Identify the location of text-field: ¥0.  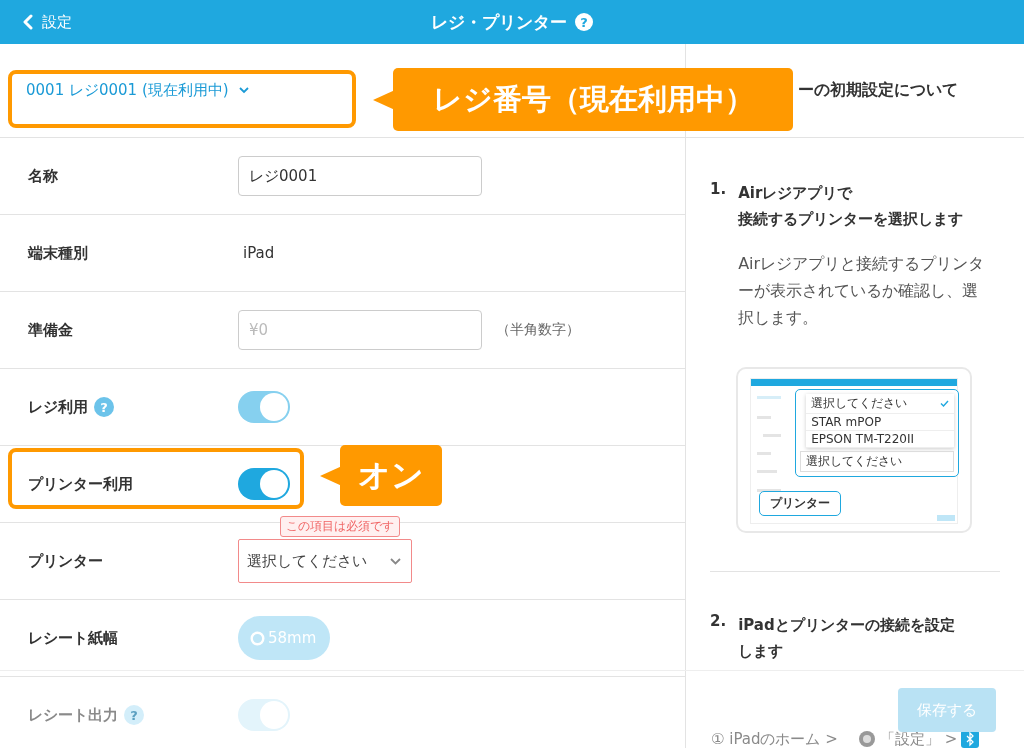
(360, 330).